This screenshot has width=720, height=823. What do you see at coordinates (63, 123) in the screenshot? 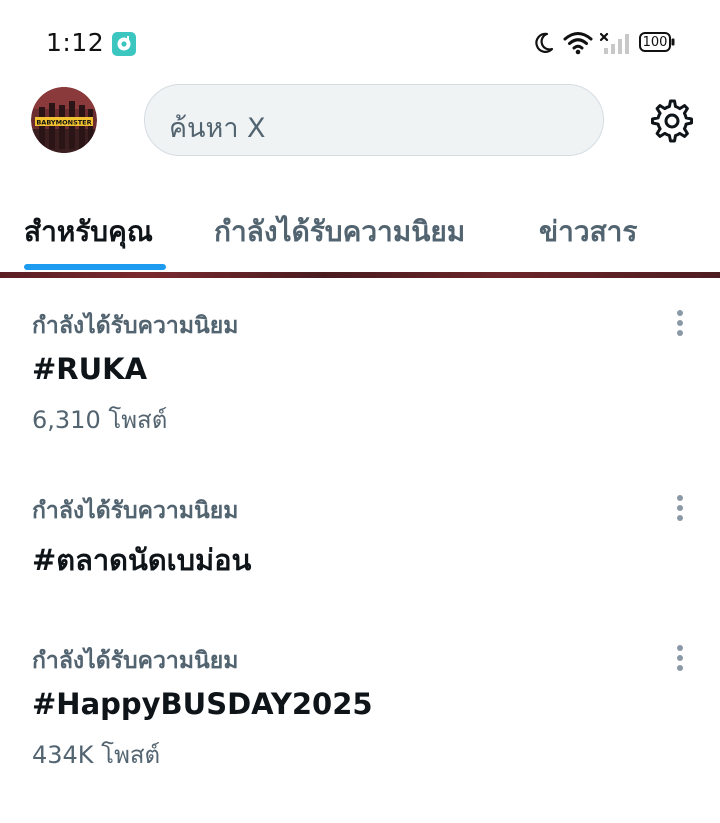
I see `svg-text: BABYMONSTER` at bounding box center [63, 123].